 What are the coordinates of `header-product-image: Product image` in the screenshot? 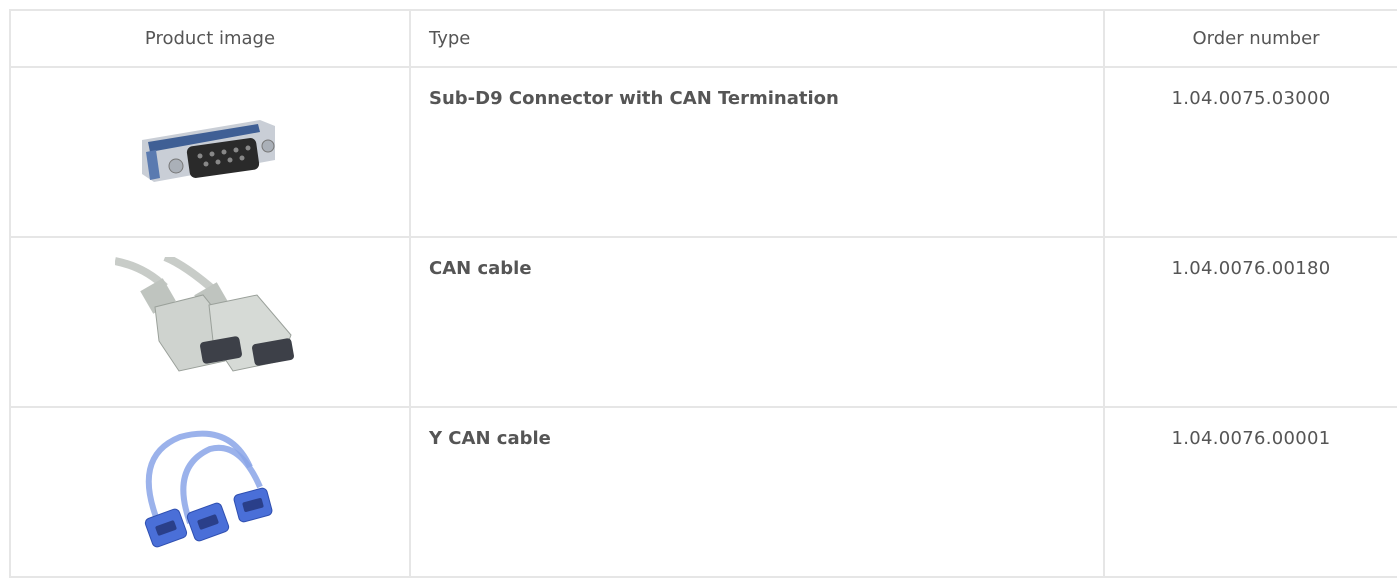 It's located at (210, 38).